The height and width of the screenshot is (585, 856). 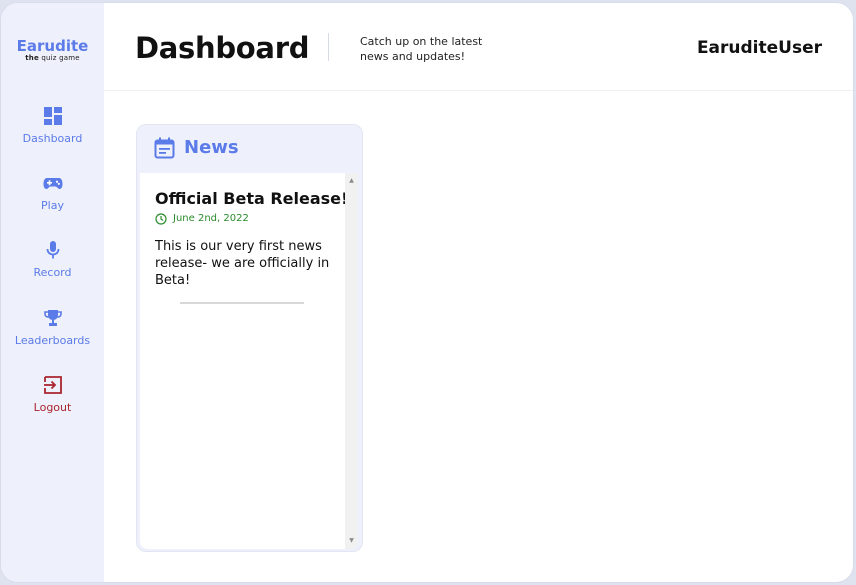 What do you see at coordinates (328, 47) in the screenshot?
I see `header-divider` at bounding box center [328, 47].